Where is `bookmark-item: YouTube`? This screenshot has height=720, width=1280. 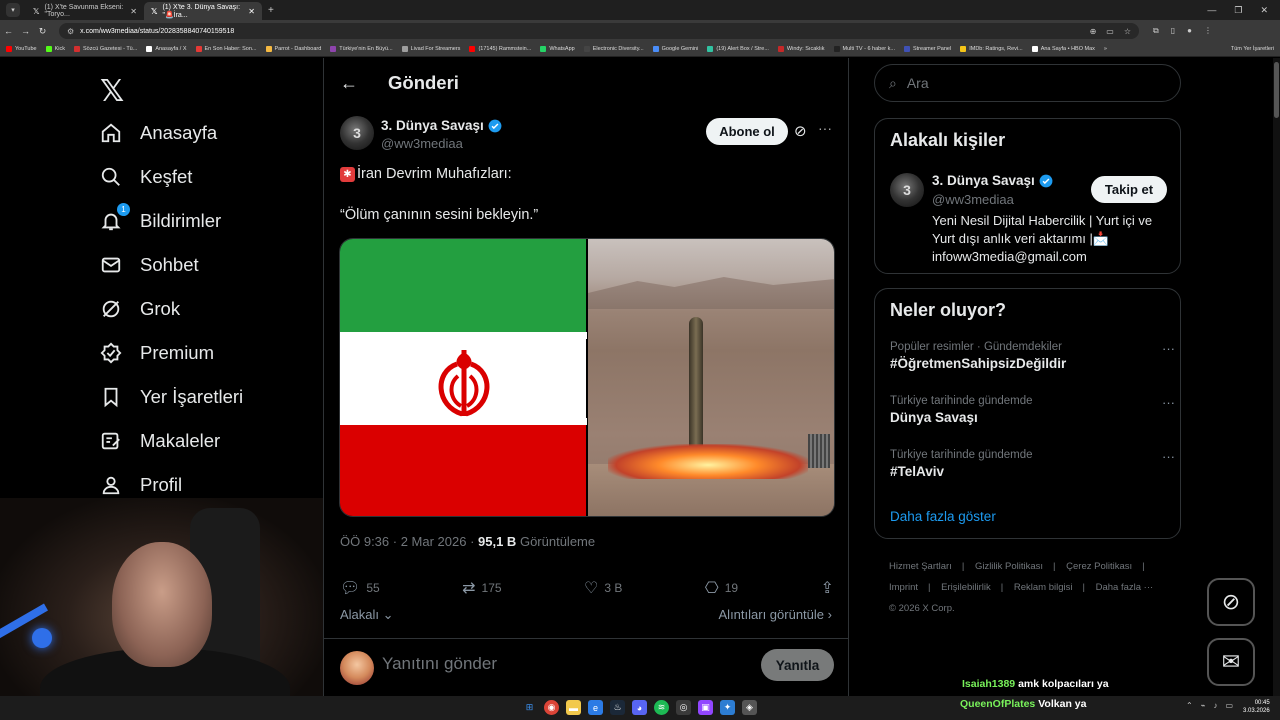
bookmark-item: YouTube is located at coordinates (21, 49).